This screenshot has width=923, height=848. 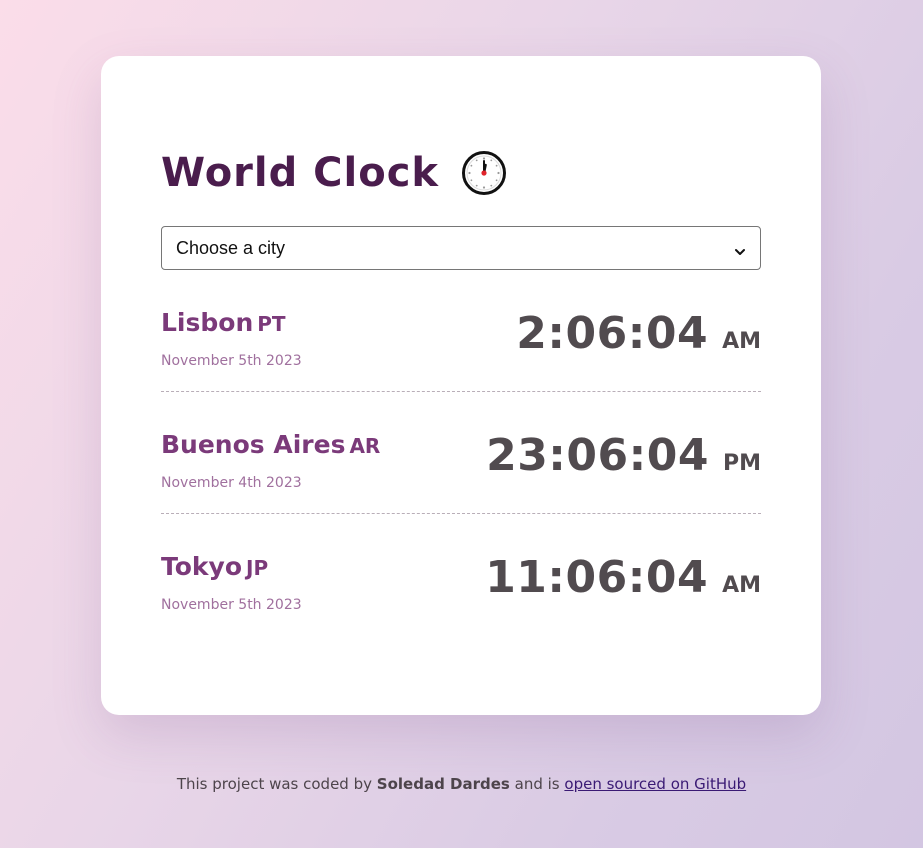 What do you see at coordinates (484, 173) in the screenshot?
I see `clock-icon` at bounding box center [484, 173].